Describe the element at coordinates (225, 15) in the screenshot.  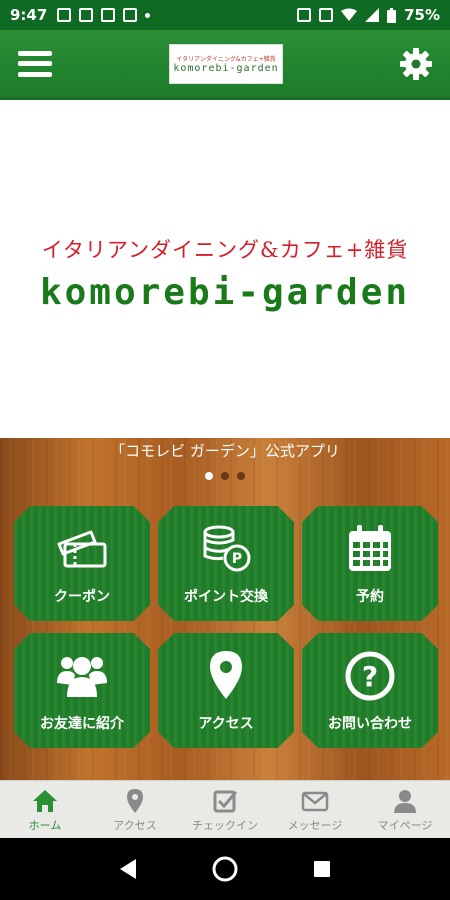
I see `status-bar: 9:47 75%` at that location.